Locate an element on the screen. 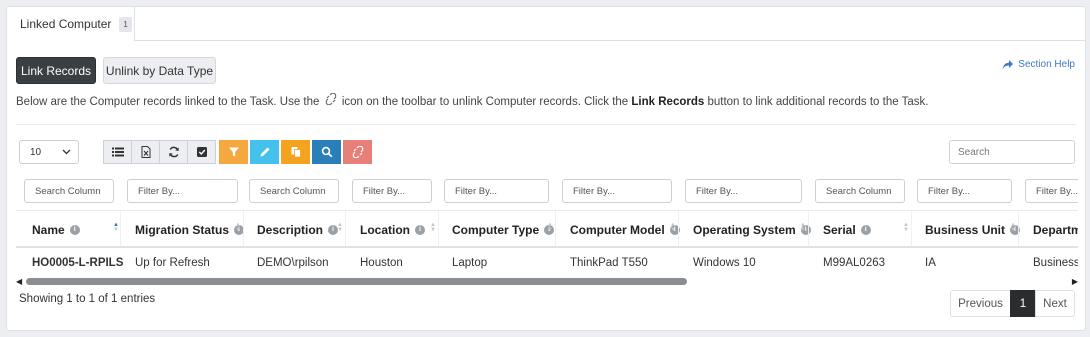 The width and height of the screenshot is (1090, 337). checkbox-icon is located at coordinates (201, 152).